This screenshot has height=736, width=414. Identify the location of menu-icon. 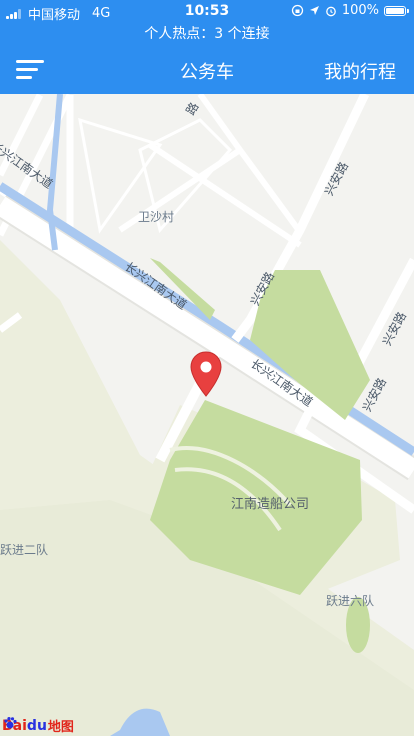
(30, 61).